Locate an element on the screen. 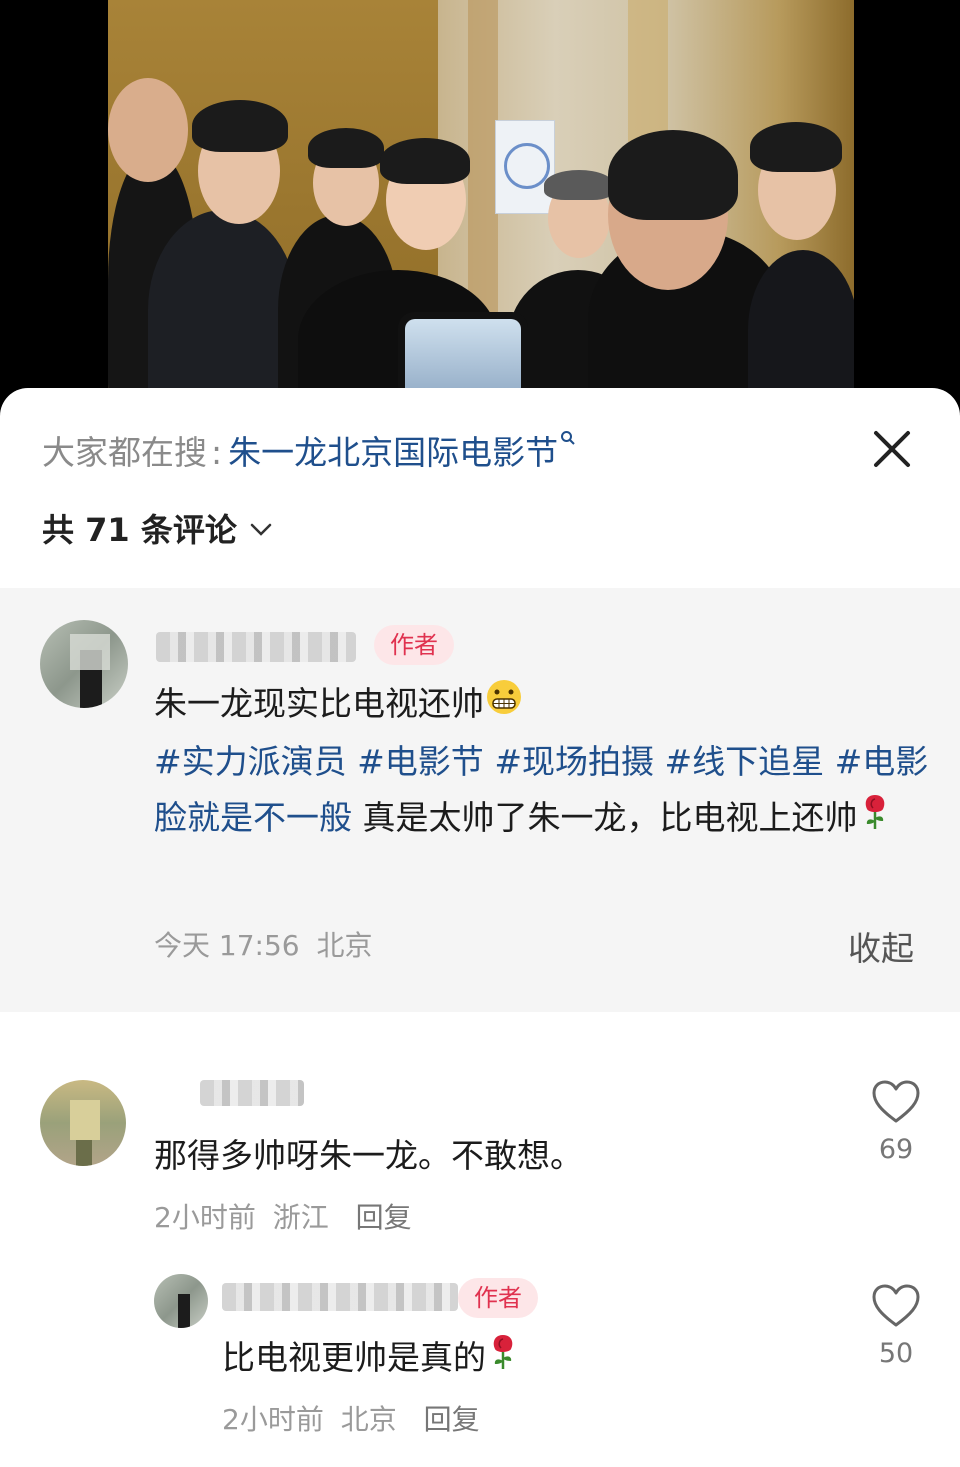  comment-location: 北京 is located at coordinates (344, 945).